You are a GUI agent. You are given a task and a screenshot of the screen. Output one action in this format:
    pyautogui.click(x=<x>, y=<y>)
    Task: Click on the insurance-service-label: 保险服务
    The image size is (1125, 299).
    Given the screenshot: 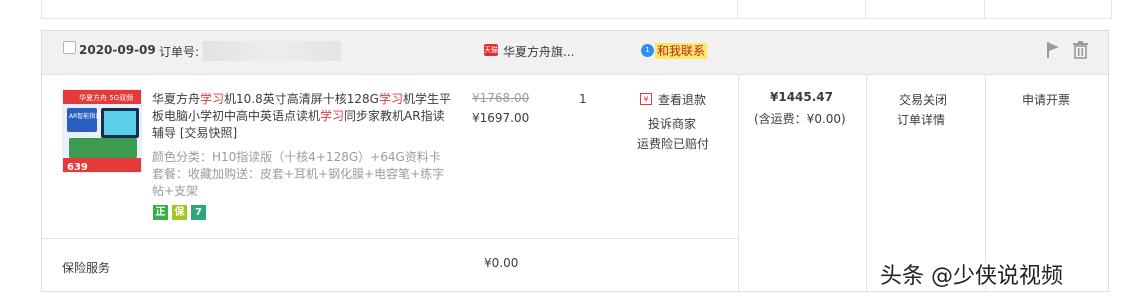 What is the action you would take?
    pyautogui.click(x=86, y=268)
    